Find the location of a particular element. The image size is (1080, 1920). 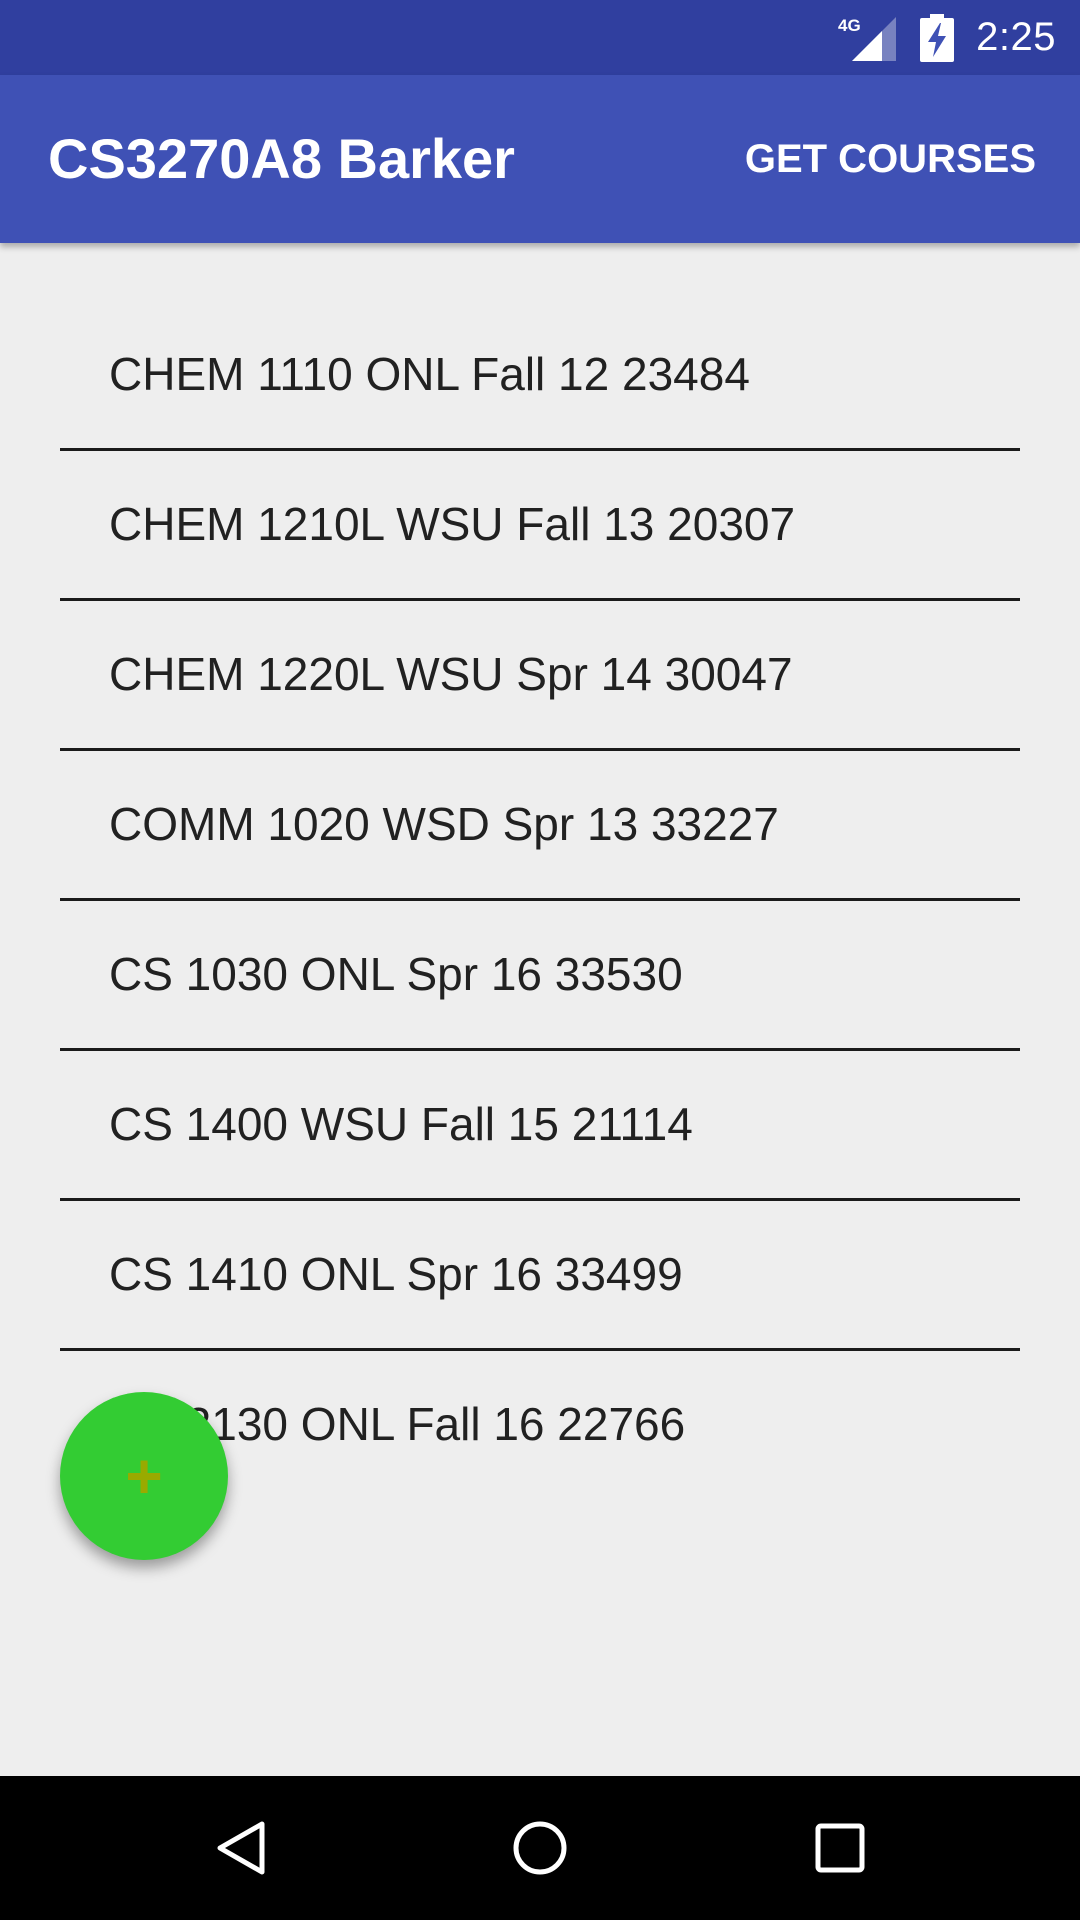

course-label: CS 1030 ONL Spr 16 33530 is located at coordinates (396, 974).